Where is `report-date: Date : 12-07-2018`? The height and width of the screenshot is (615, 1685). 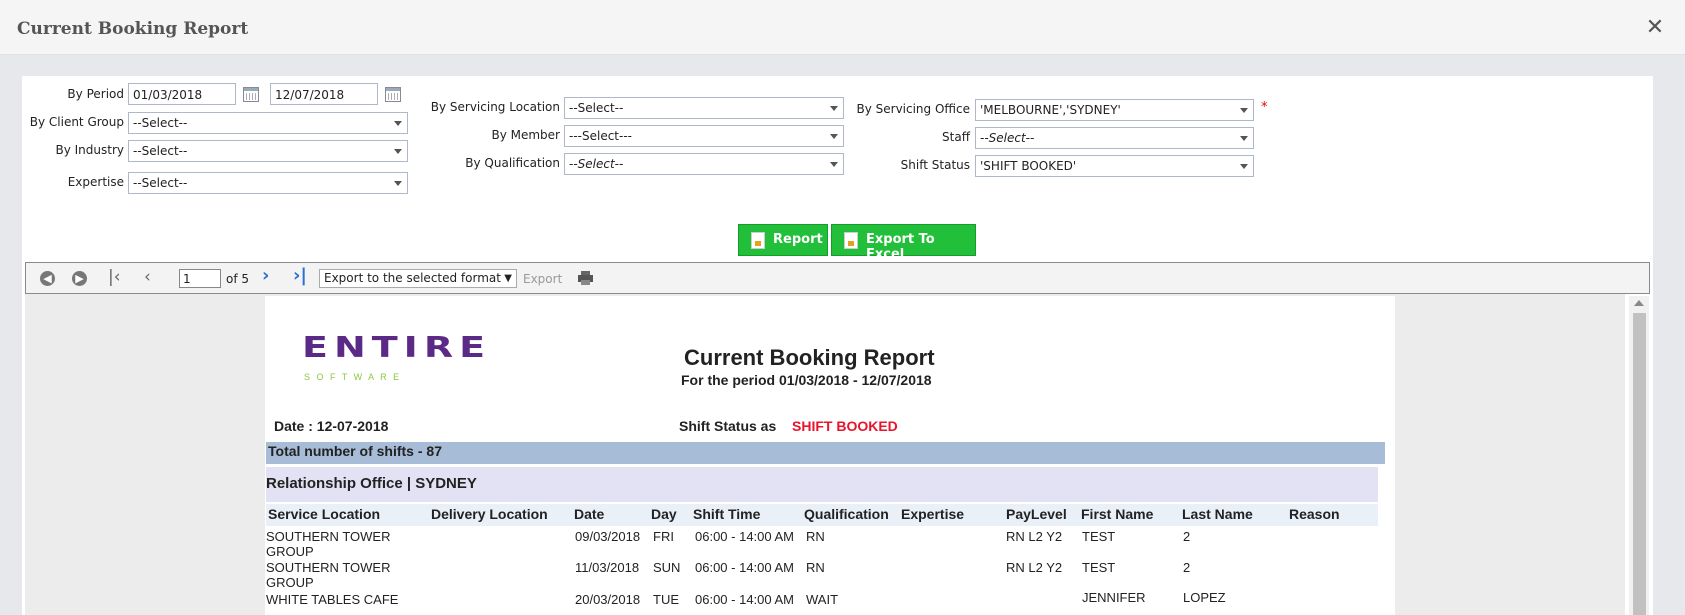
report-date: Date : 12-07-2018 is located at coordinates (331, 426).